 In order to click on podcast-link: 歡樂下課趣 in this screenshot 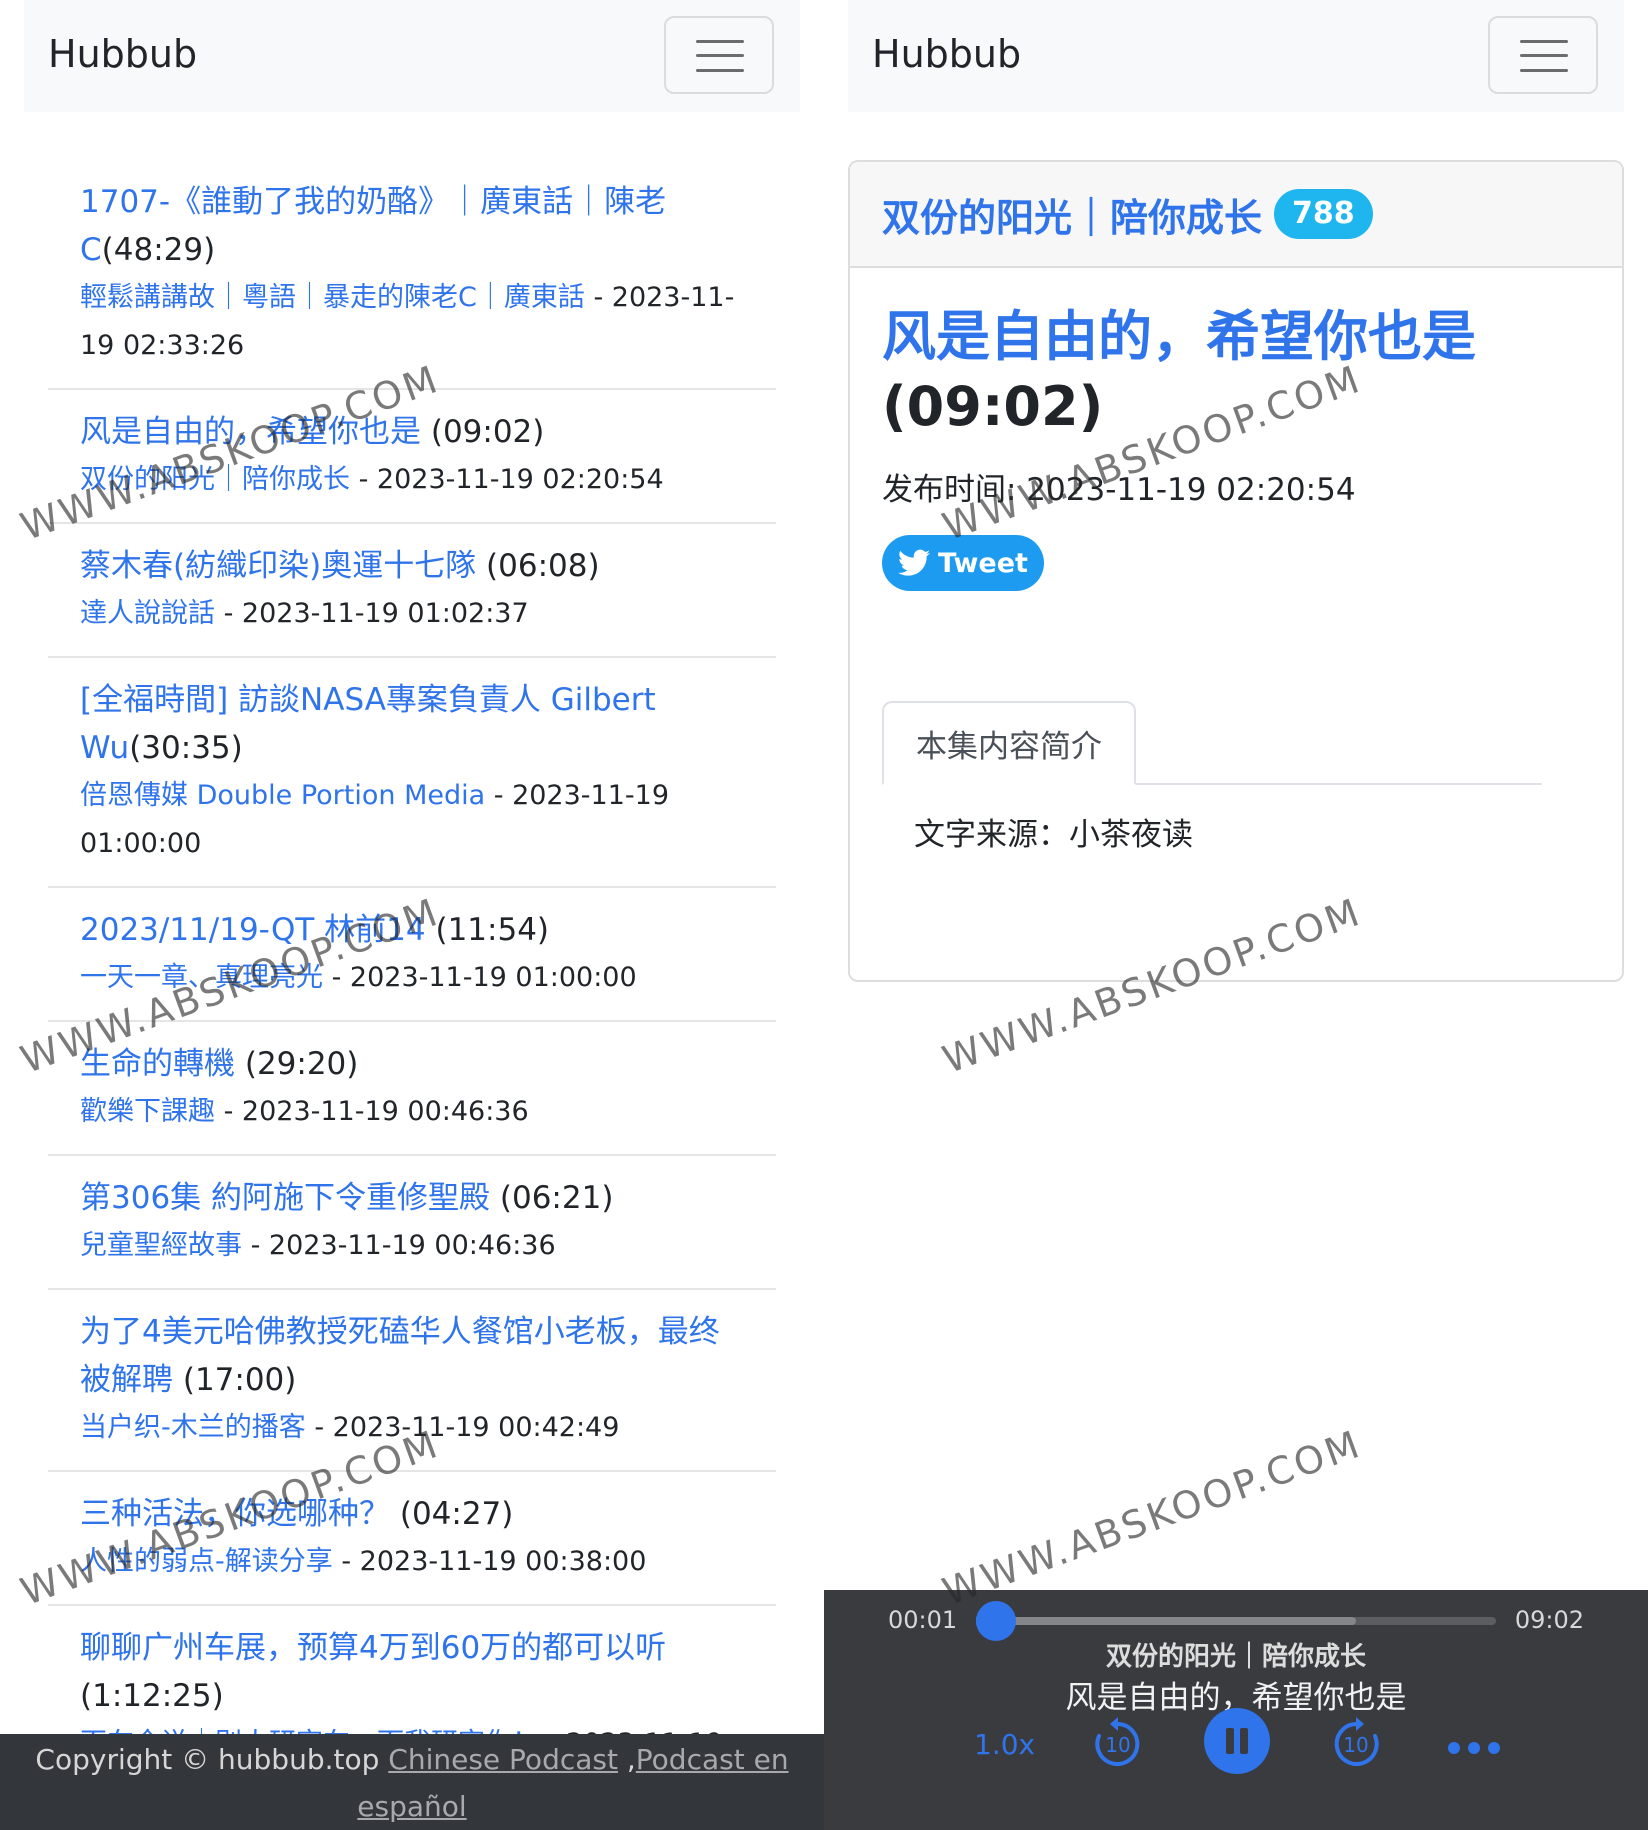, I will do `click(147, 1111)`.